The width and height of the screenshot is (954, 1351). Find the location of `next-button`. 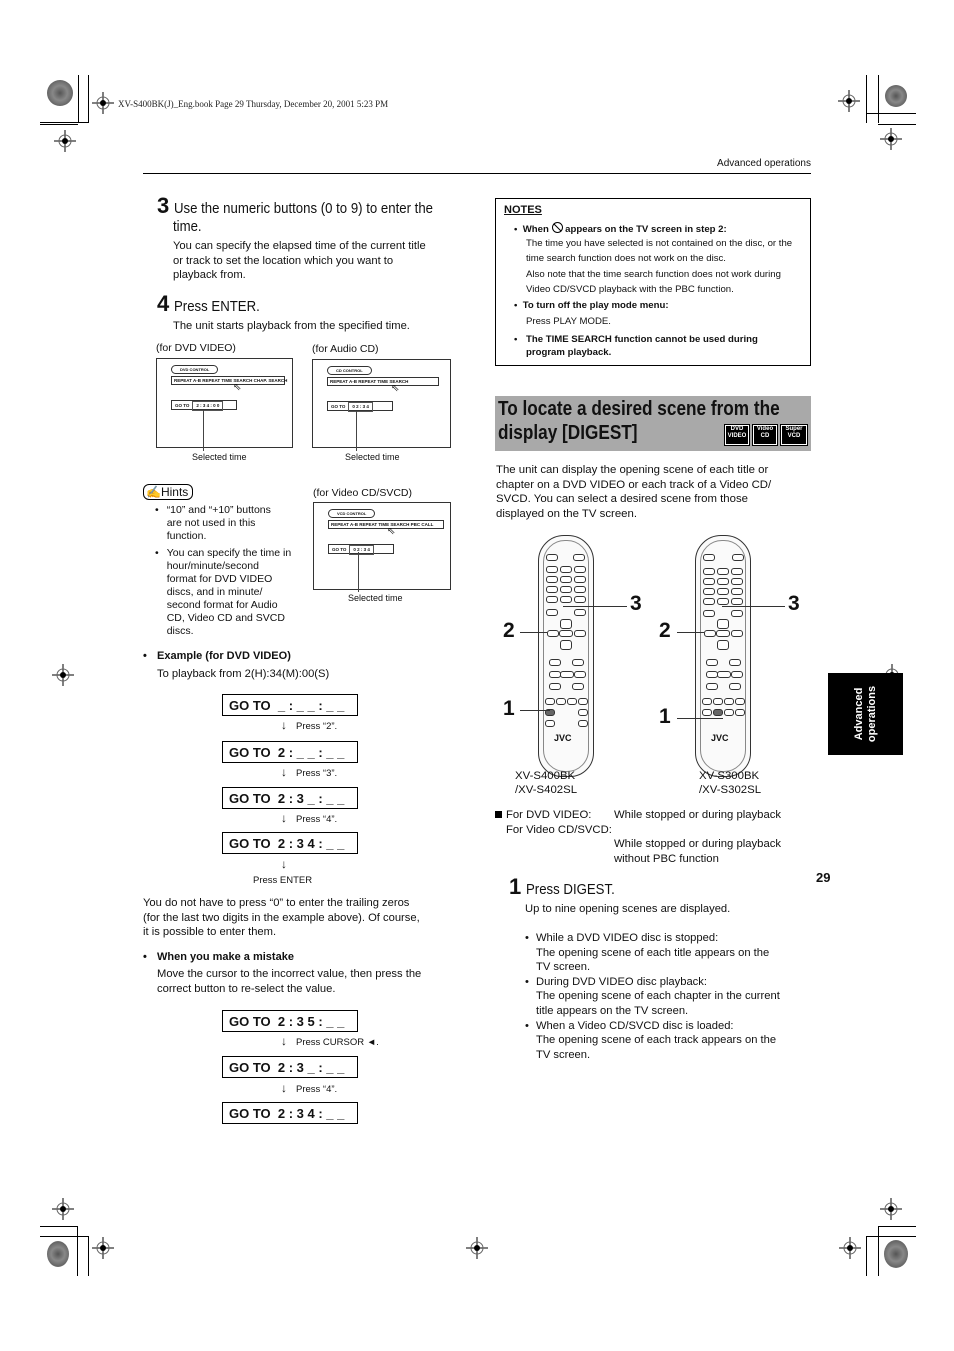

next-button is located at coordinates (578, 662).